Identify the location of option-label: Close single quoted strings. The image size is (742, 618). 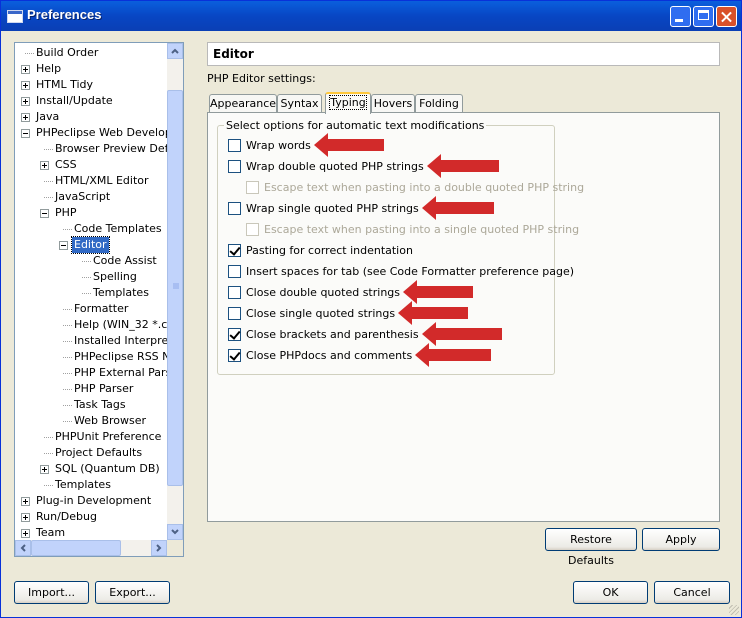
(321, 313).